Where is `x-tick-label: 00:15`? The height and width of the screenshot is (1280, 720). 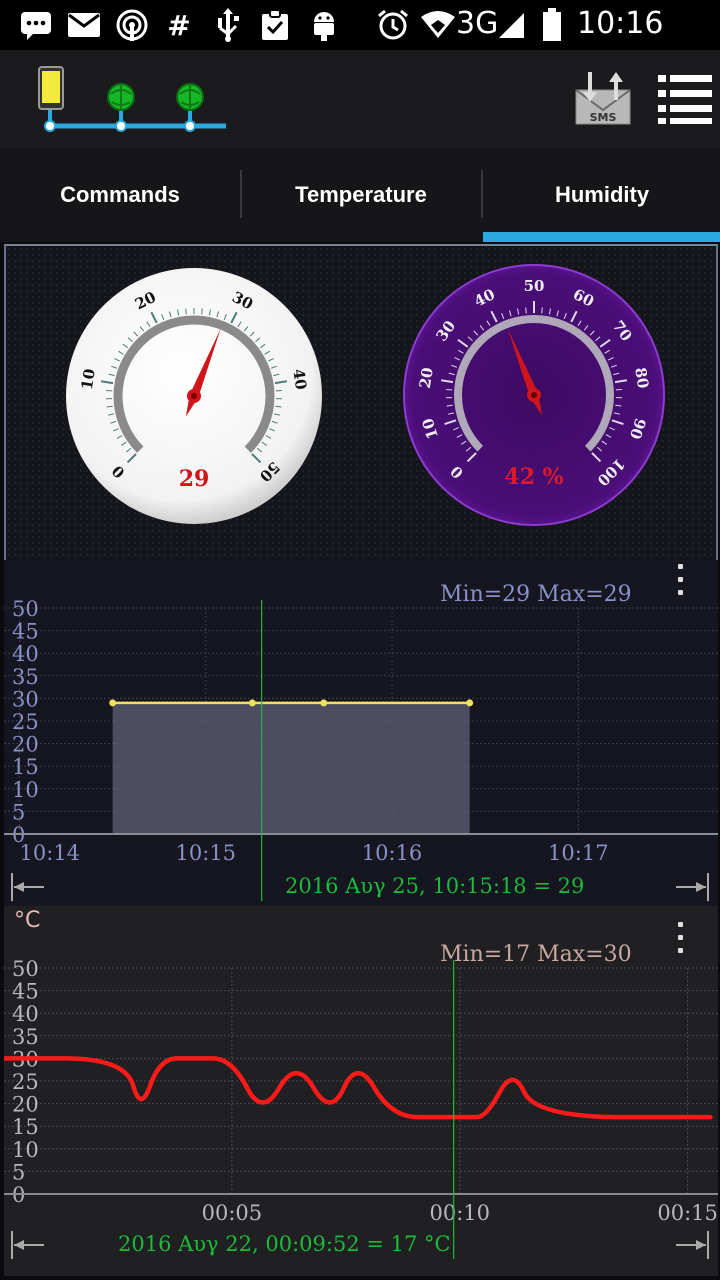
x-tick-label: 00:15 is located at coordinates (687, 1213).